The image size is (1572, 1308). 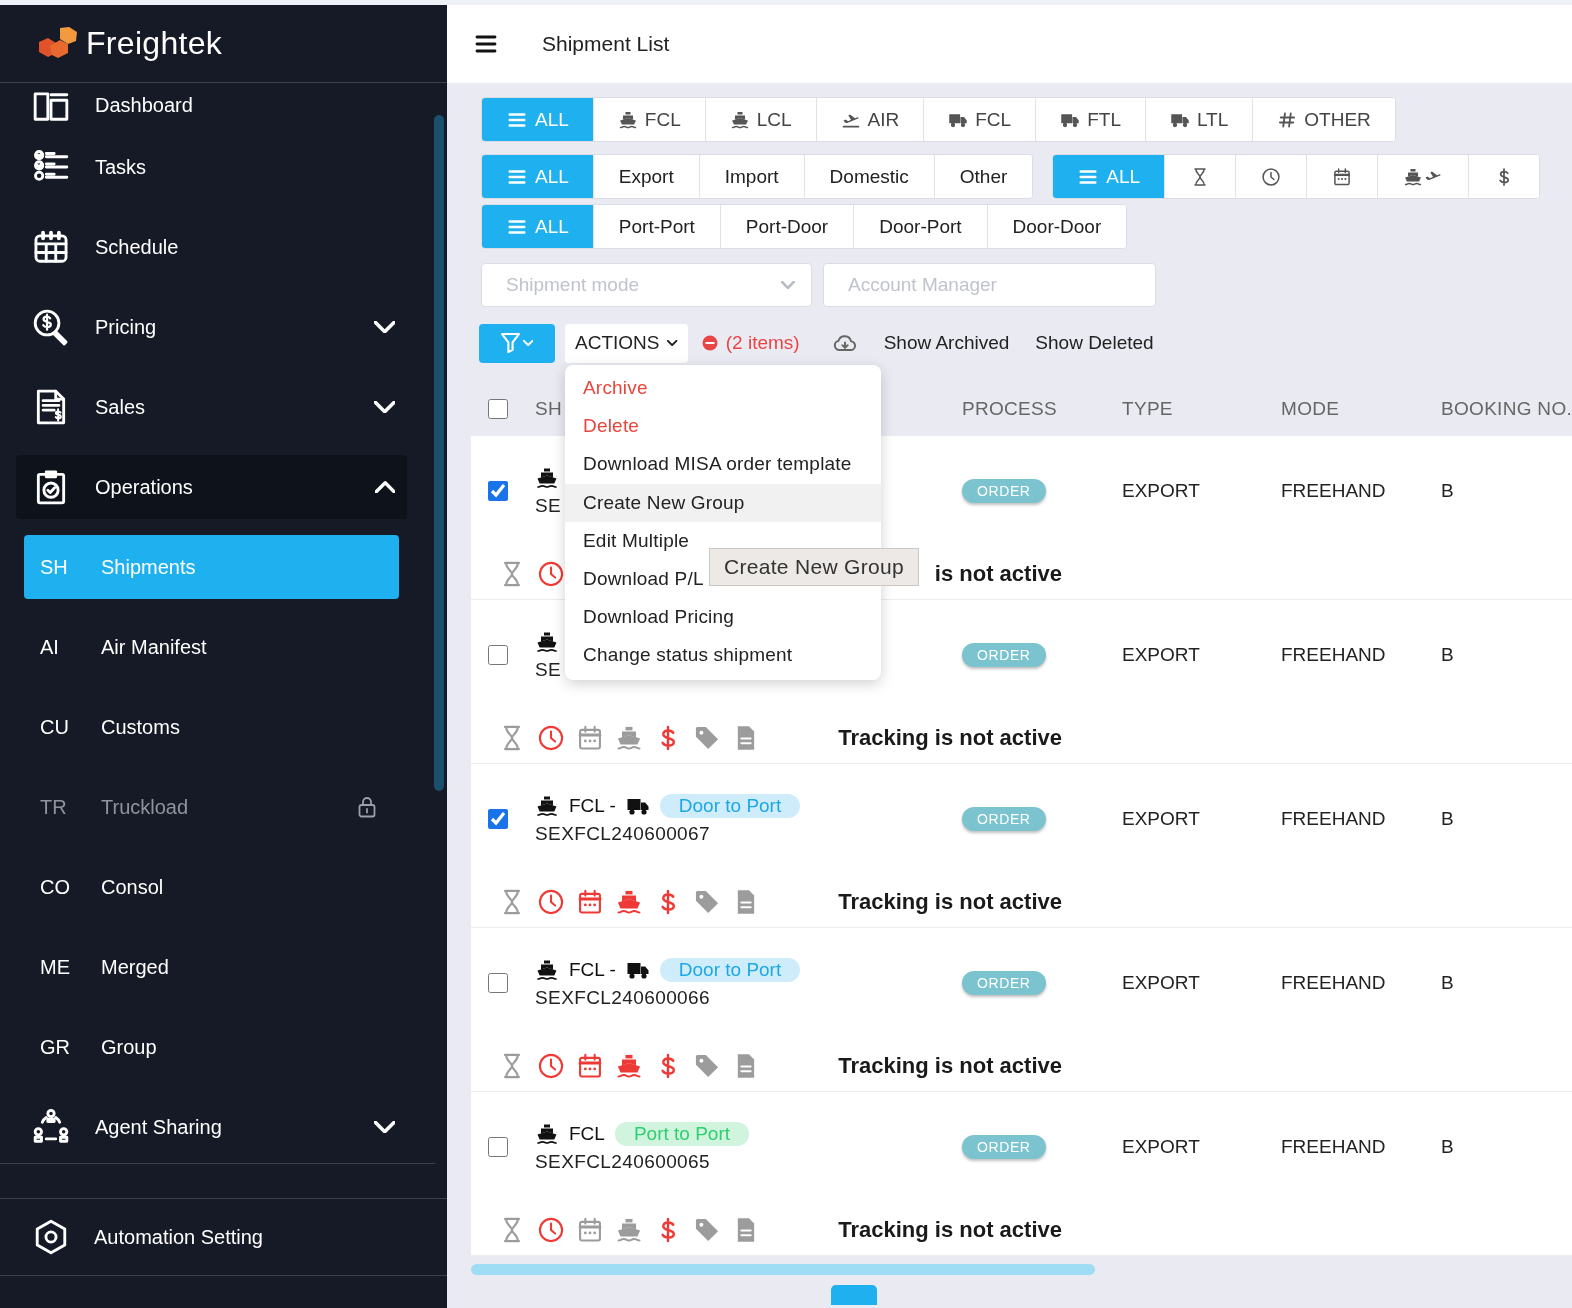 I want to click on column-header: BOOKING NO., so click(x=1506, y=408).